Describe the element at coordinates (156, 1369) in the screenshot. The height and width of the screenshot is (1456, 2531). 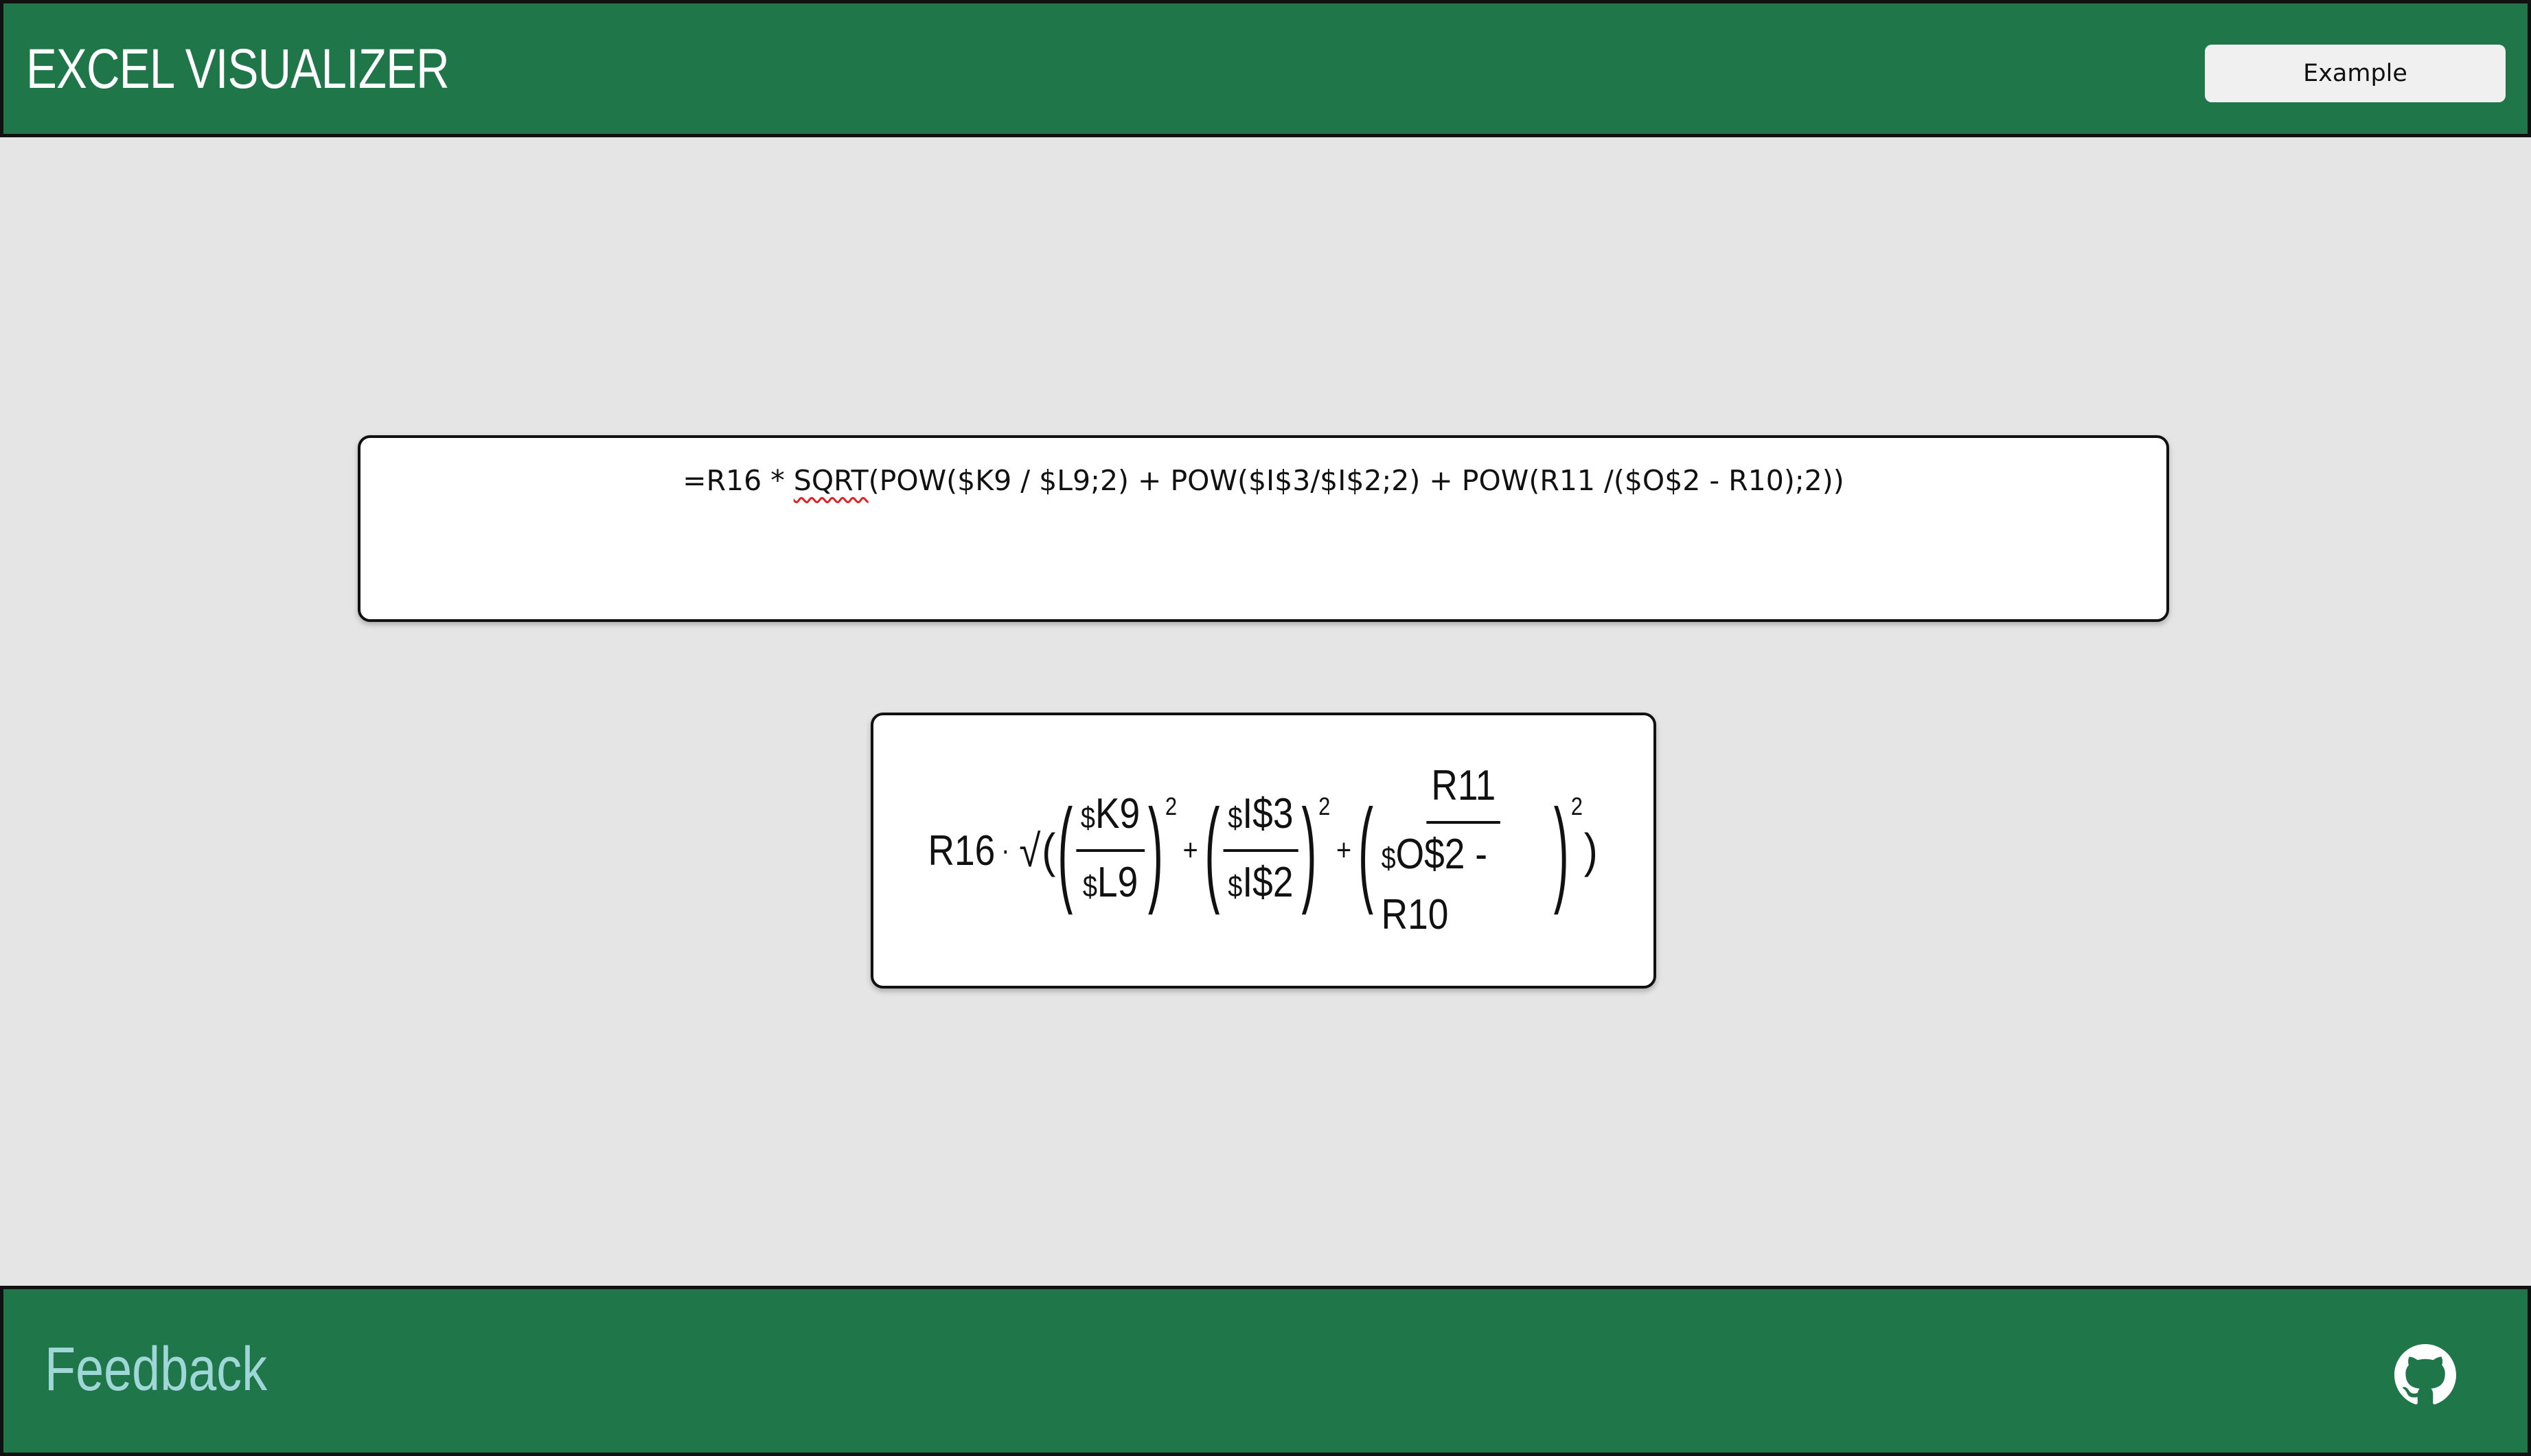
I see `feedback-link: Feedback` at that location.